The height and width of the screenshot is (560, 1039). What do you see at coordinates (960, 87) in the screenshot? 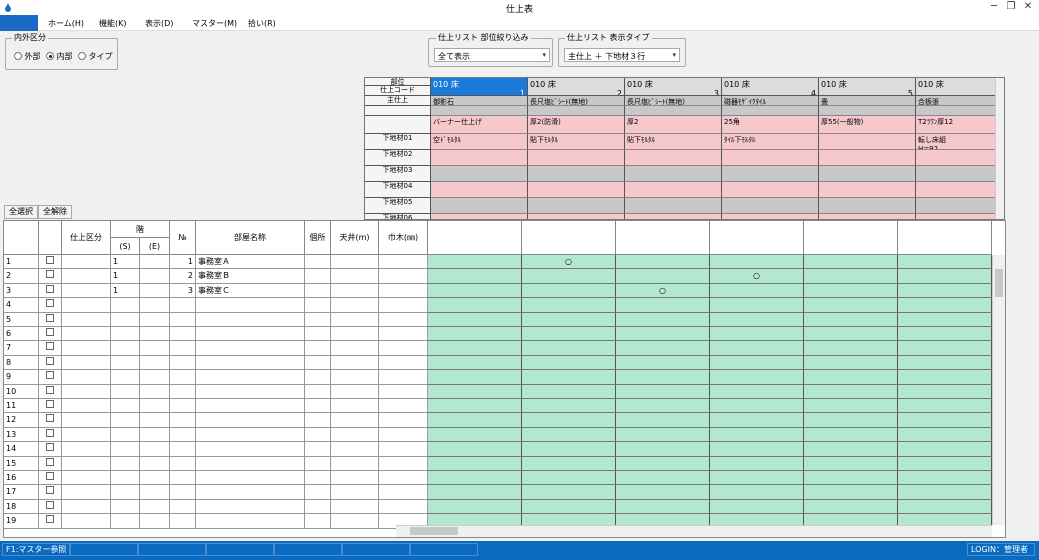
I see `finish-column-header: 010 床` at bounding box center [960, 87].